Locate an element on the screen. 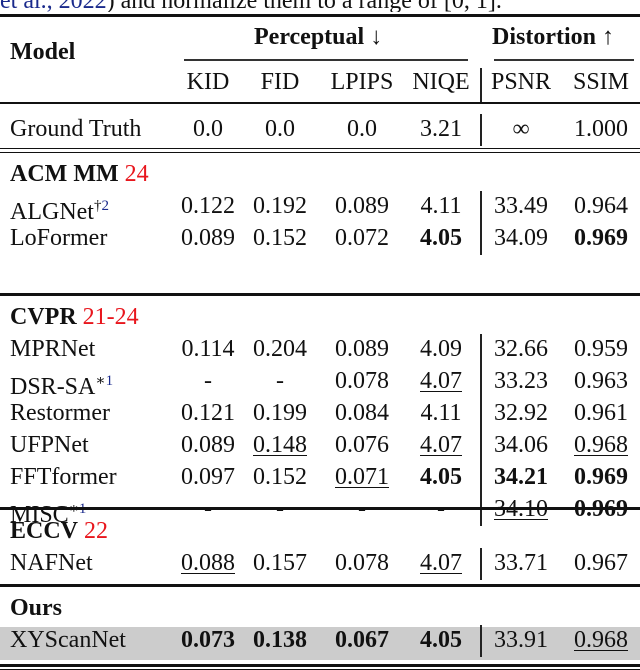 This screenshot has width=640, height=670. model-name: MPRNet is located at coordinates (53, 349).